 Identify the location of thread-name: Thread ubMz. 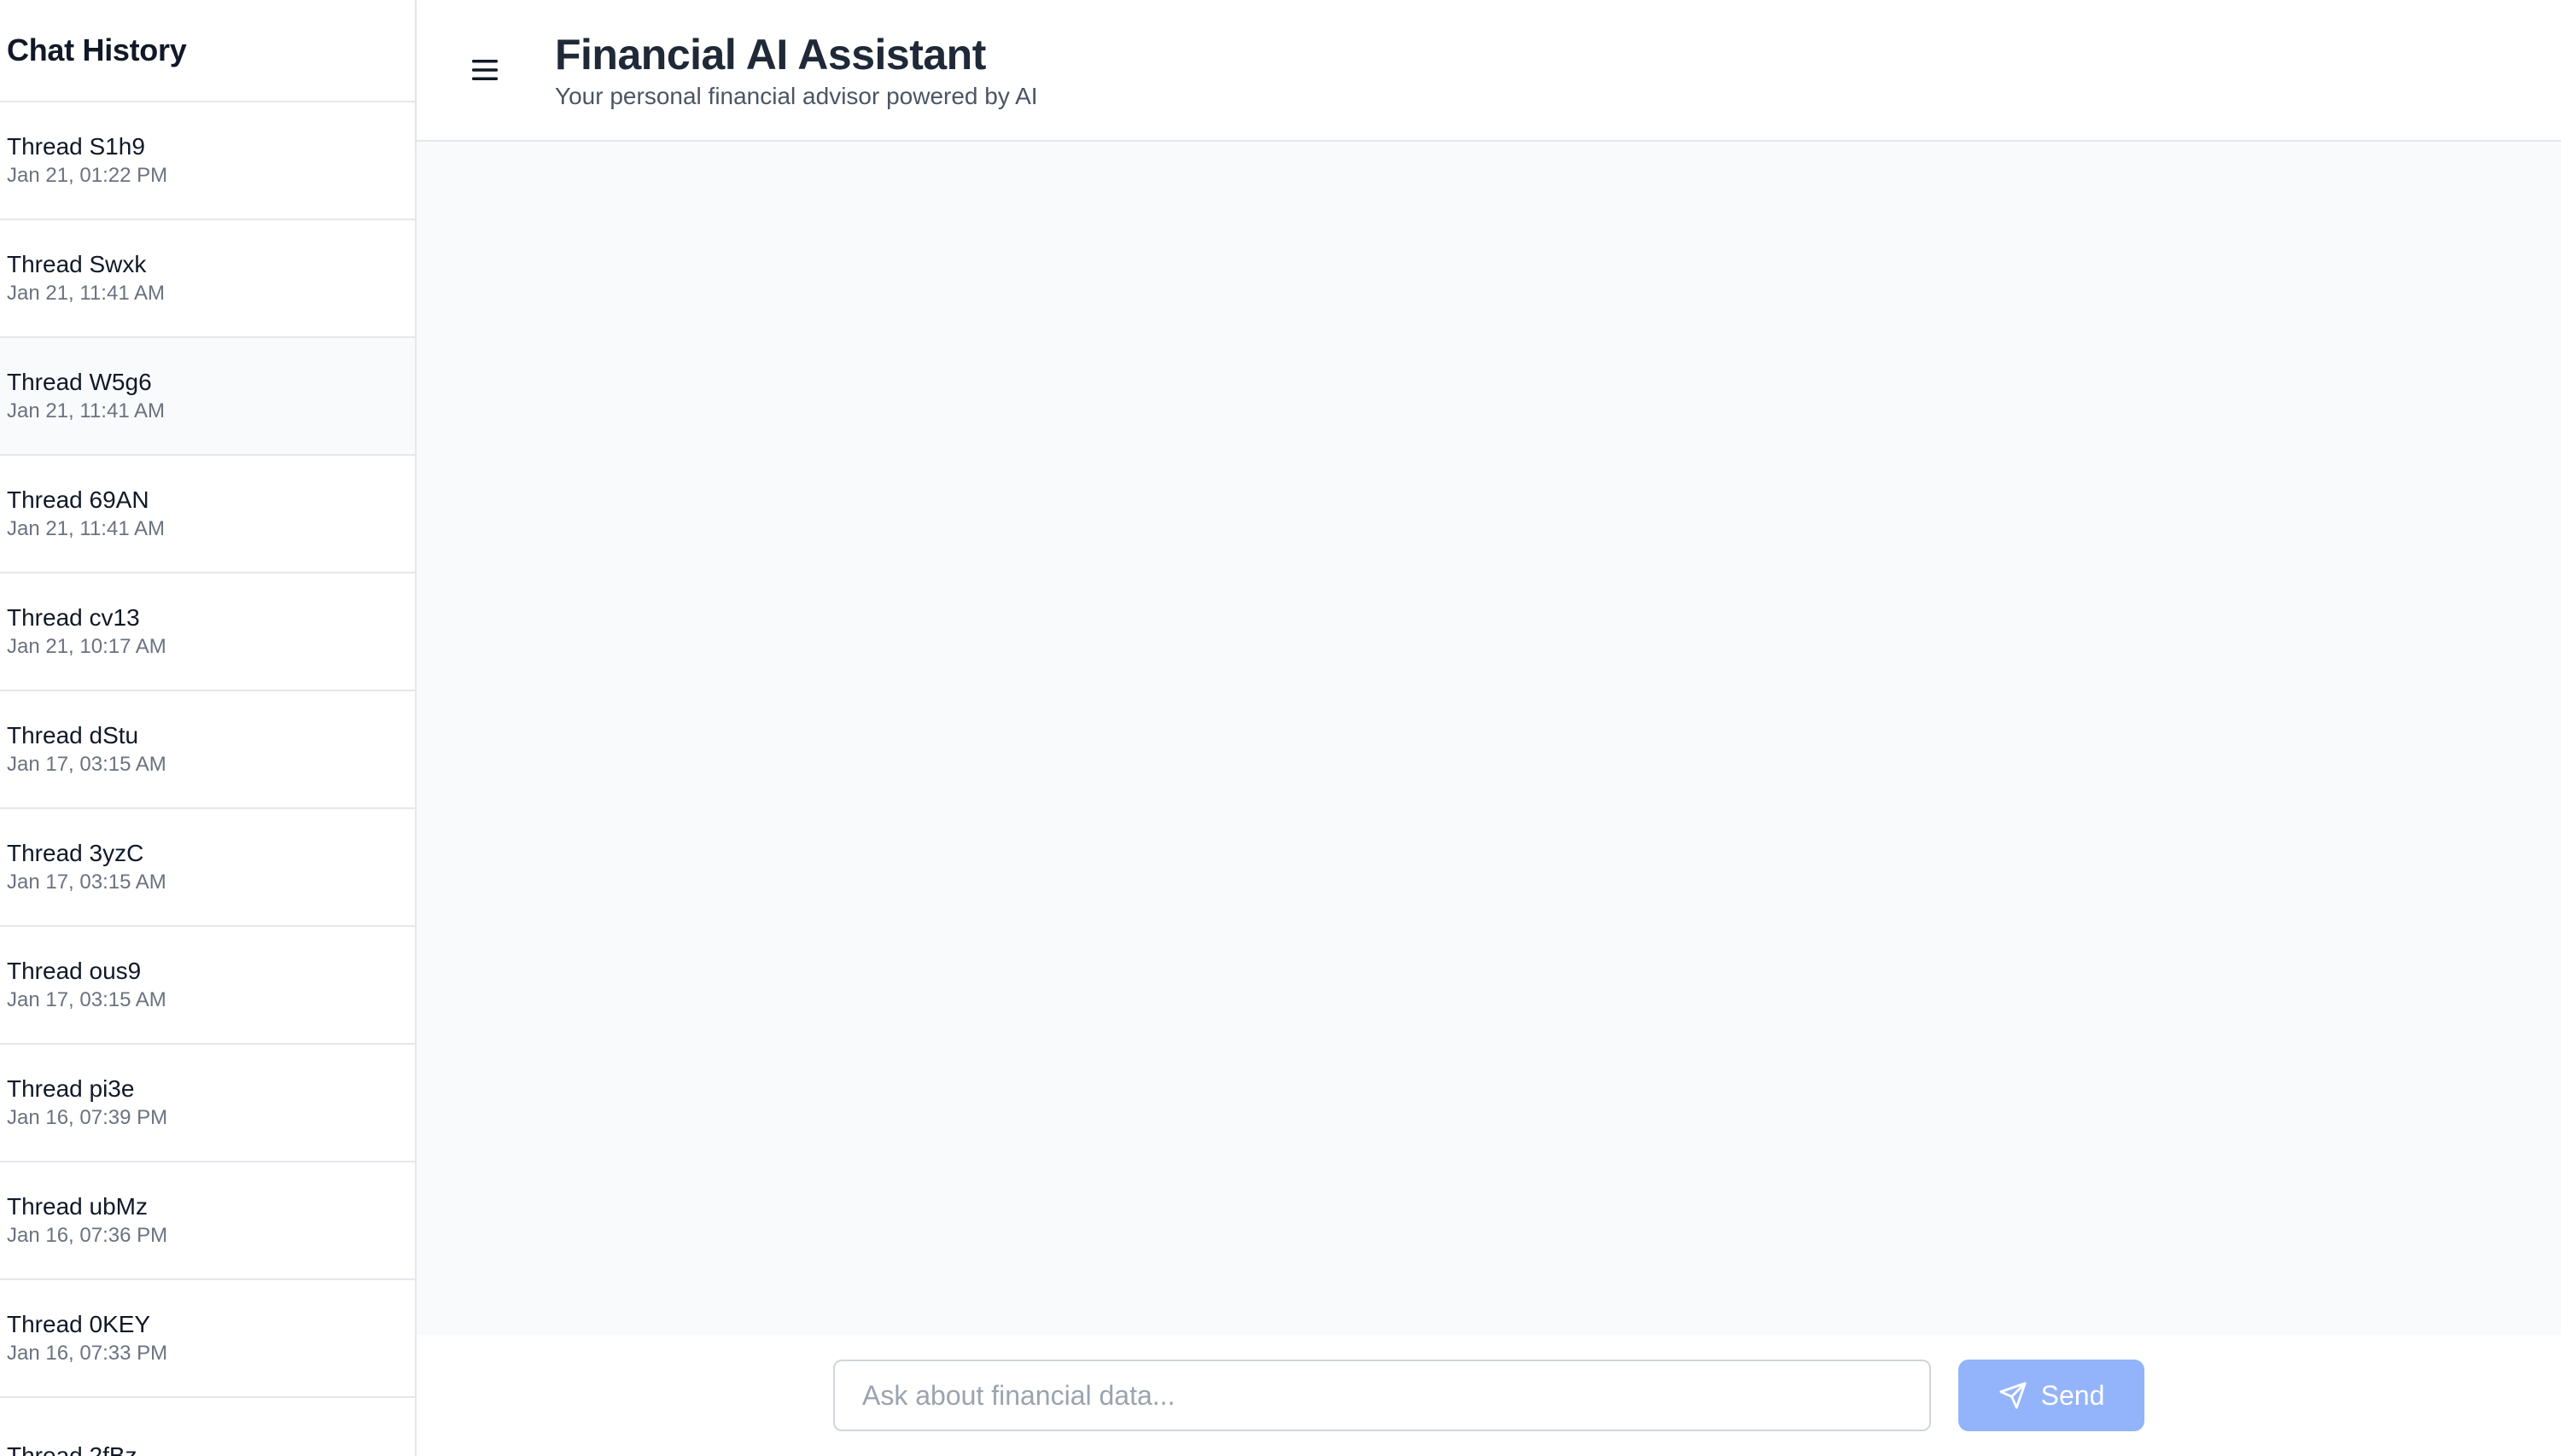
(77, 1207).